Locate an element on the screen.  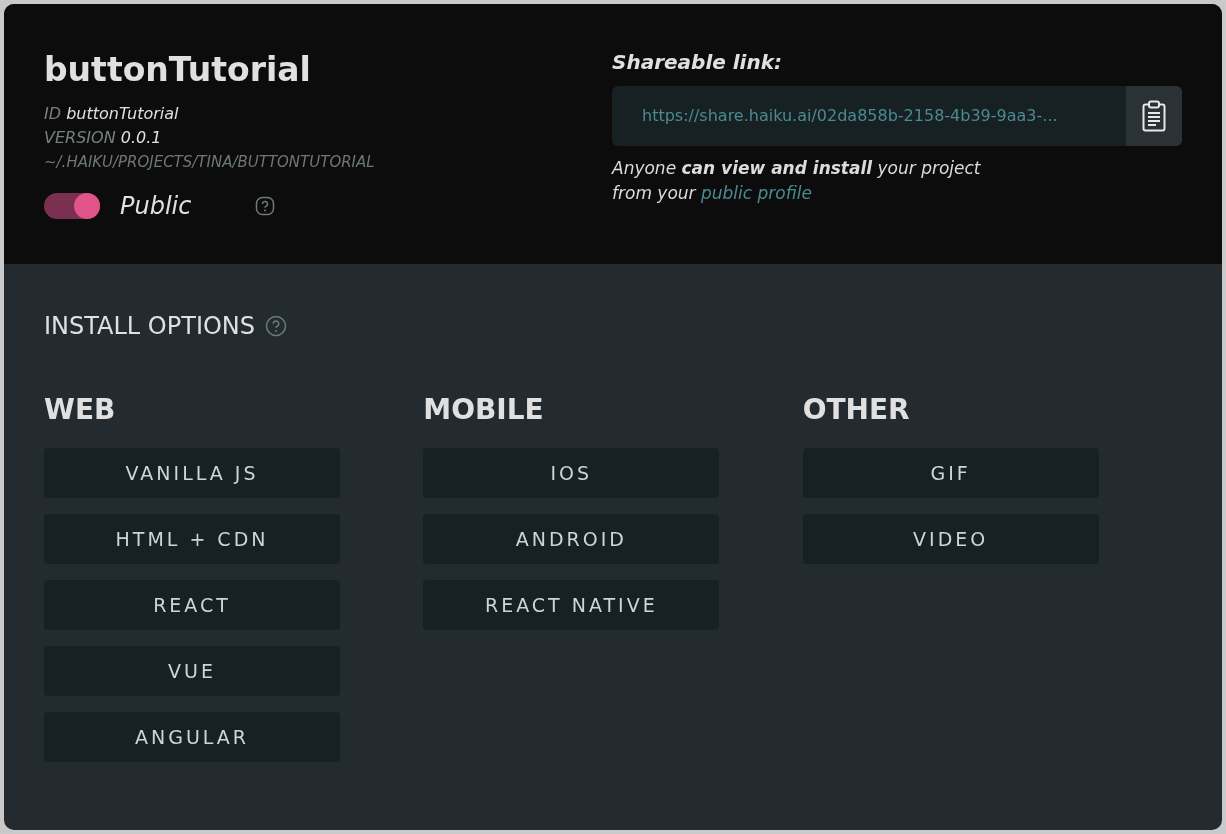
clipboard-icon is located at coordinates (1154, 116).